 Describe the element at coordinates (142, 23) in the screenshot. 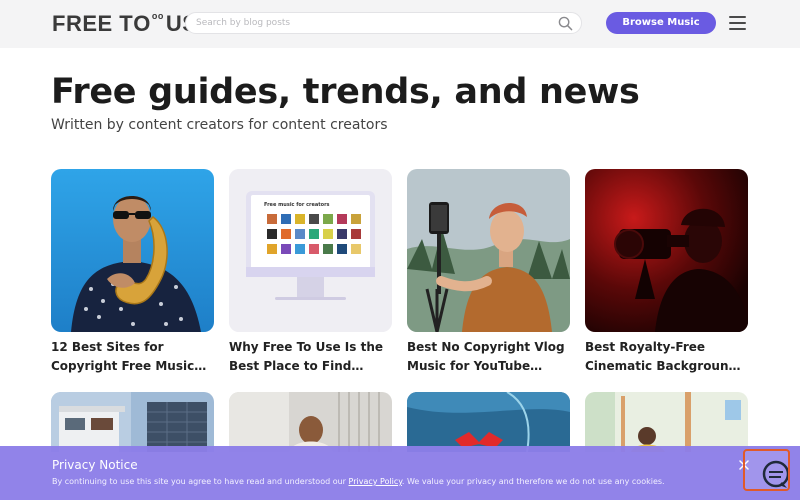

I see `logo-text-o: O` at that location.